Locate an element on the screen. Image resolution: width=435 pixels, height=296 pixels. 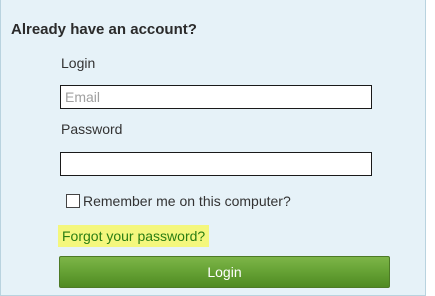
remember-me-label: Remember me on this computer? is located at coordinates (187, 201).